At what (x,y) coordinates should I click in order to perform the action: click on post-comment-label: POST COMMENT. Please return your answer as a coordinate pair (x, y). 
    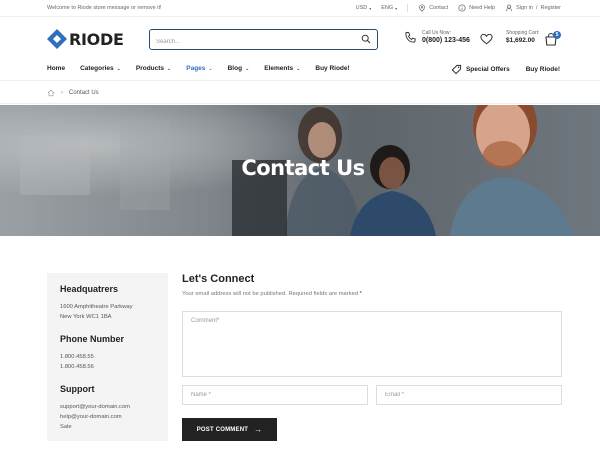
    Looking at the image, I should click on (222, 429).